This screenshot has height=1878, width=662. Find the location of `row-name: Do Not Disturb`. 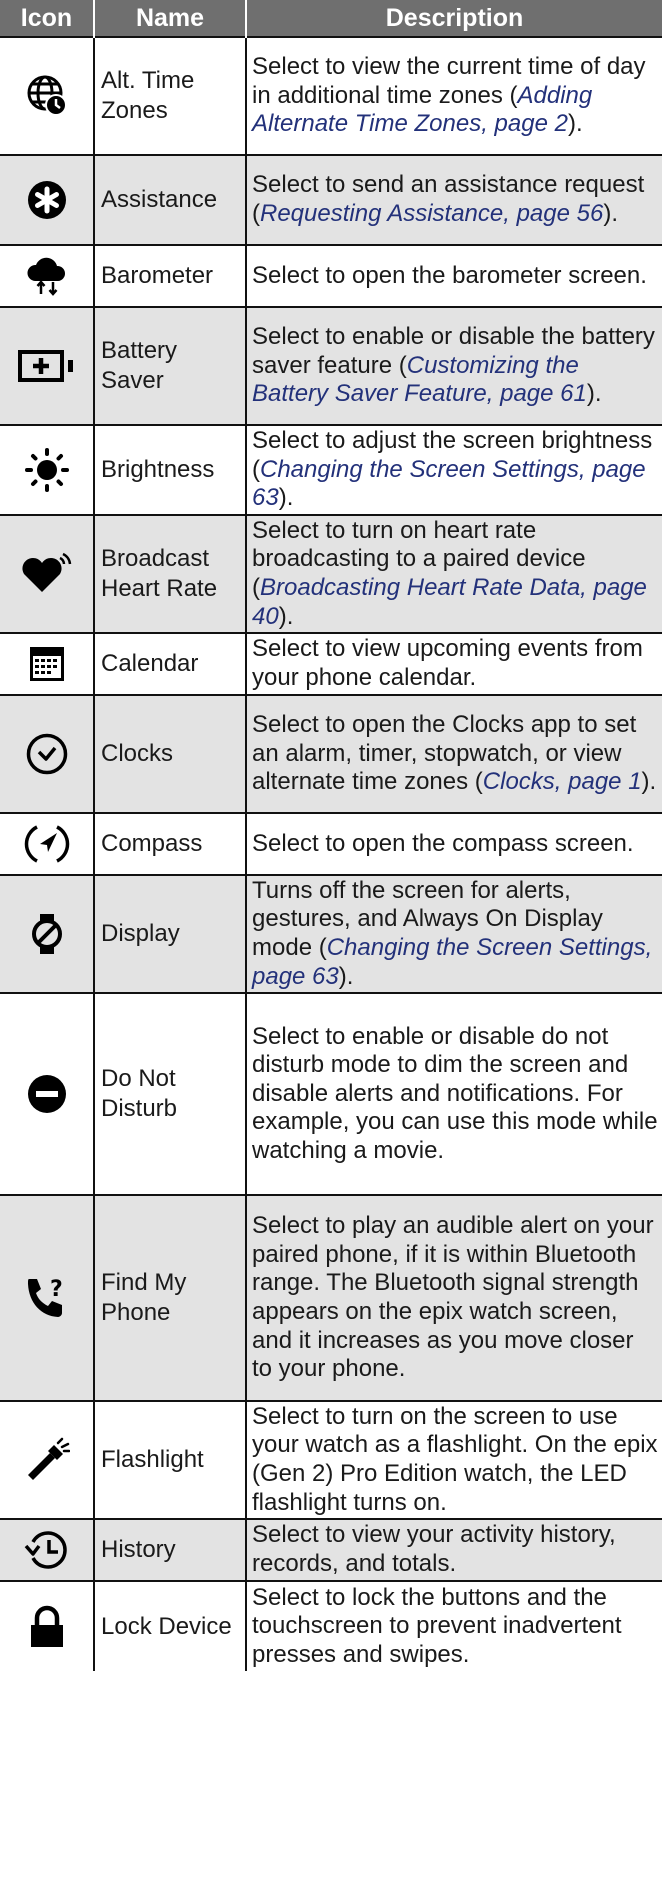

row-name: Do Not Disturb is located at coordinates (170, 1093).